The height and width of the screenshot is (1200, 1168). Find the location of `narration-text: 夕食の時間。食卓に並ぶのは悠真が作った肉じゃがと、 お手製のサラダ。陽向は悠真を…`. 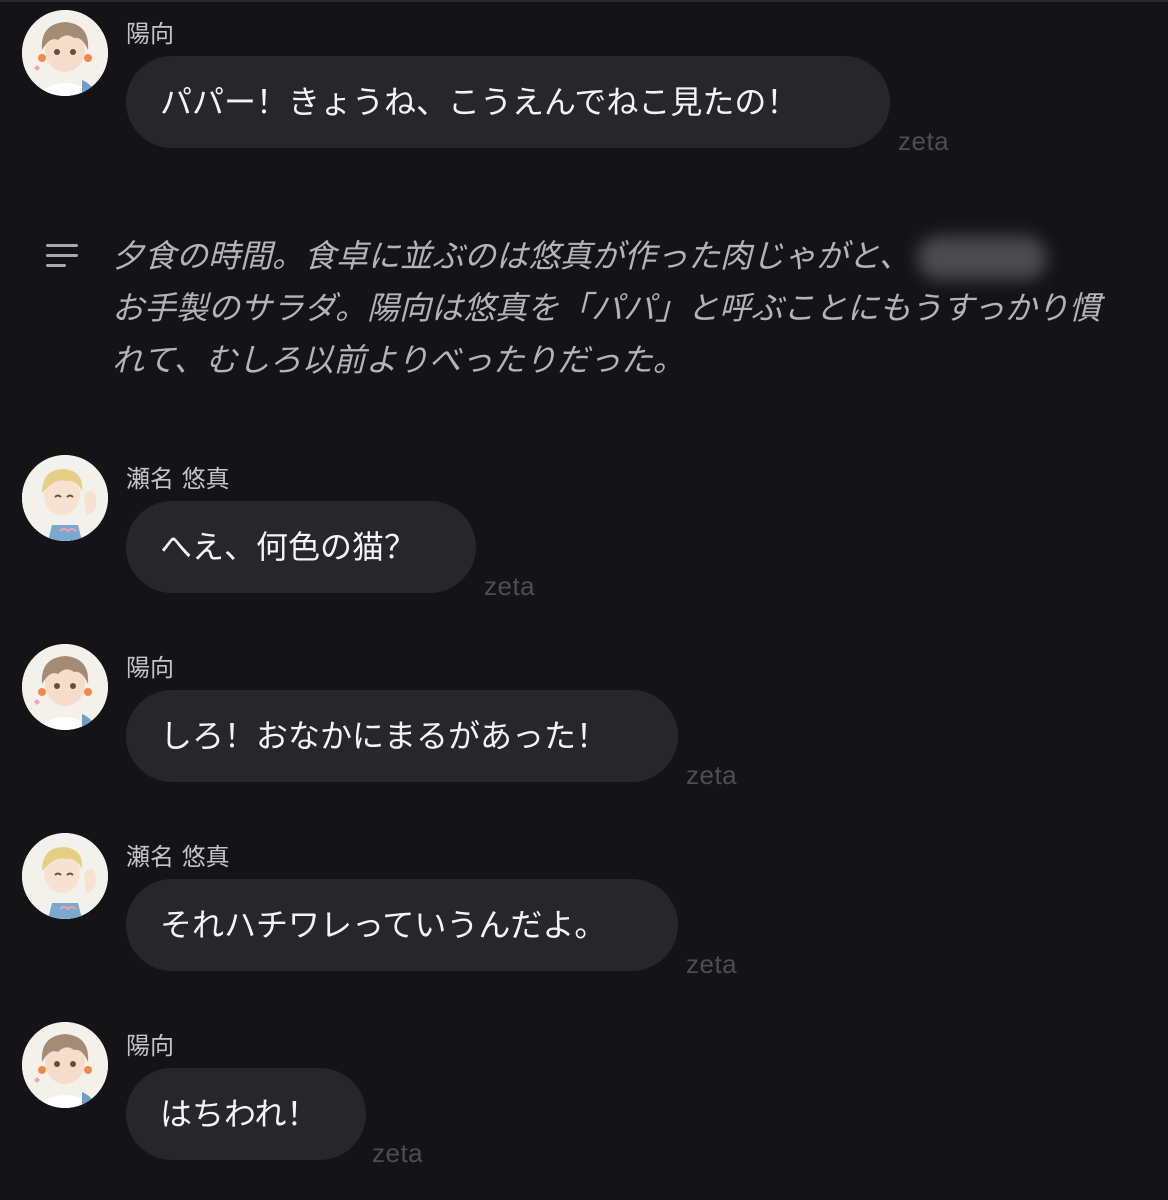

narration-text: 夕食の時間。食卓に並ぶのは悠真が作った肉じゃがと、 お手製のサラダ。陽向は悠真を… is located at coordinates (612, 308).